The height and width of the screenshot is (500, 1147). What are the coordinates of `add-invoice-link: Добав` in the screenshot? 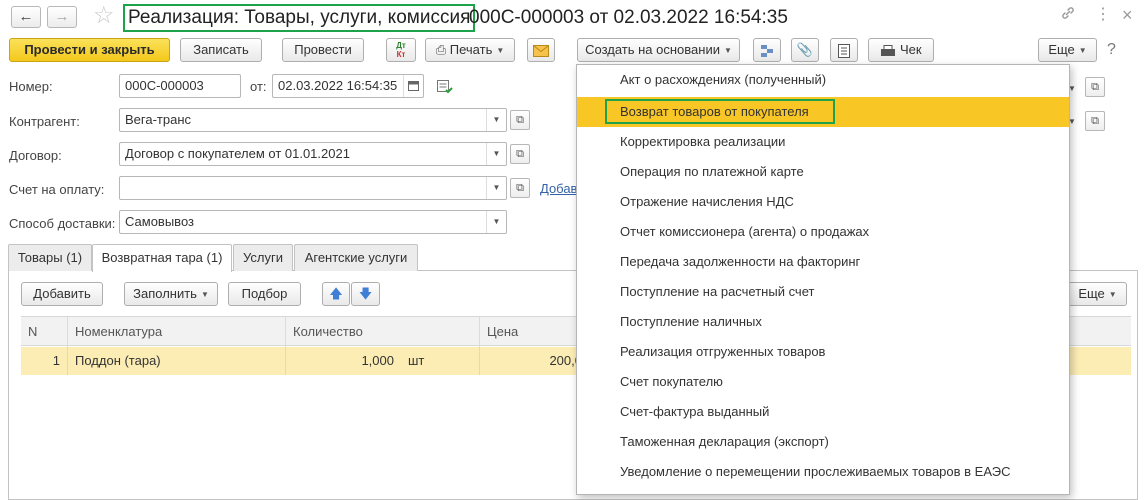 It's located at (558, 188).